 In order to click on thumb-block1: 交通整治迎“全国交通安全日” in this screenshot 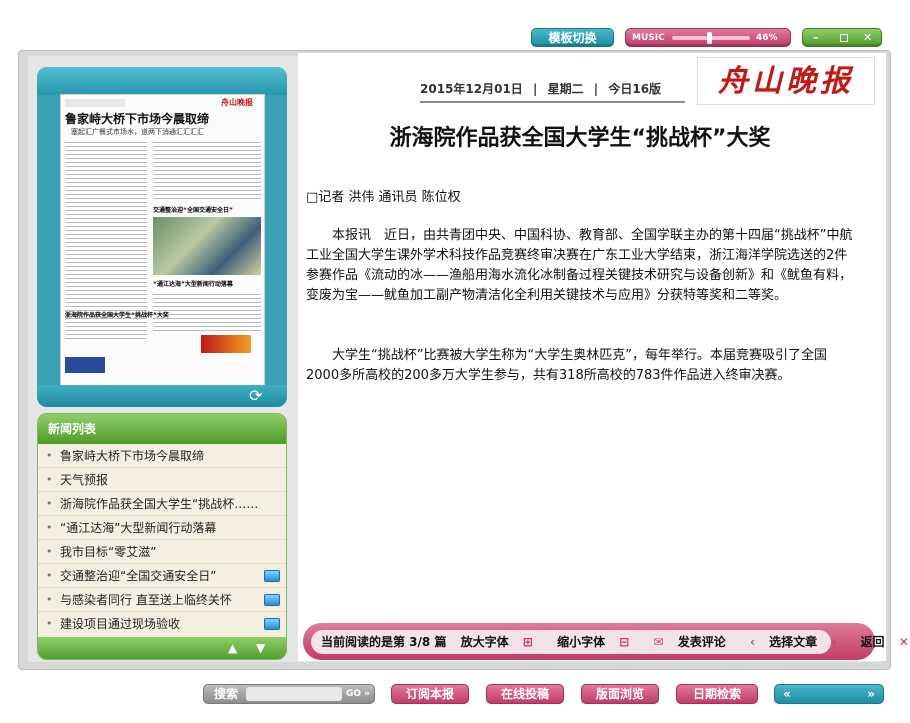, I will do `click(193, 210)`.